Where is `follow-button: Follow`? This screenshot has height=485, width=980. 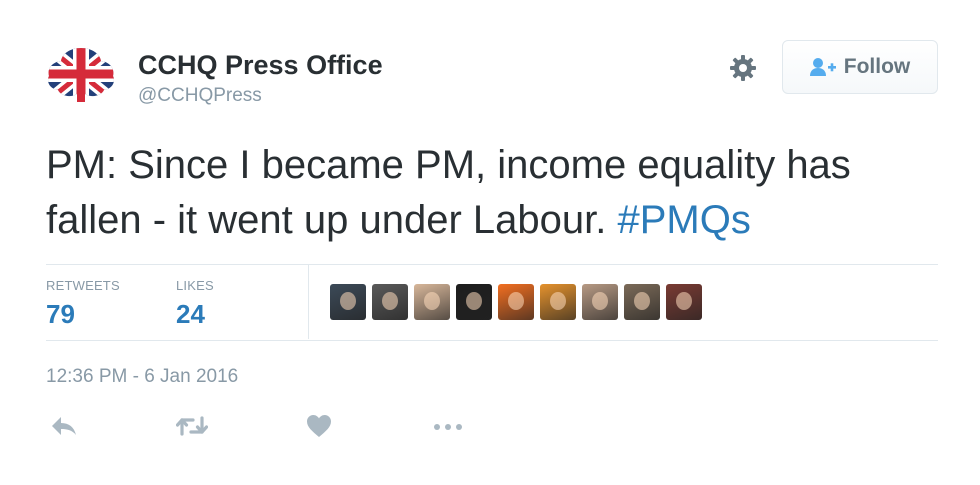 follow-button: Follow is located at coordinates (860, 67).